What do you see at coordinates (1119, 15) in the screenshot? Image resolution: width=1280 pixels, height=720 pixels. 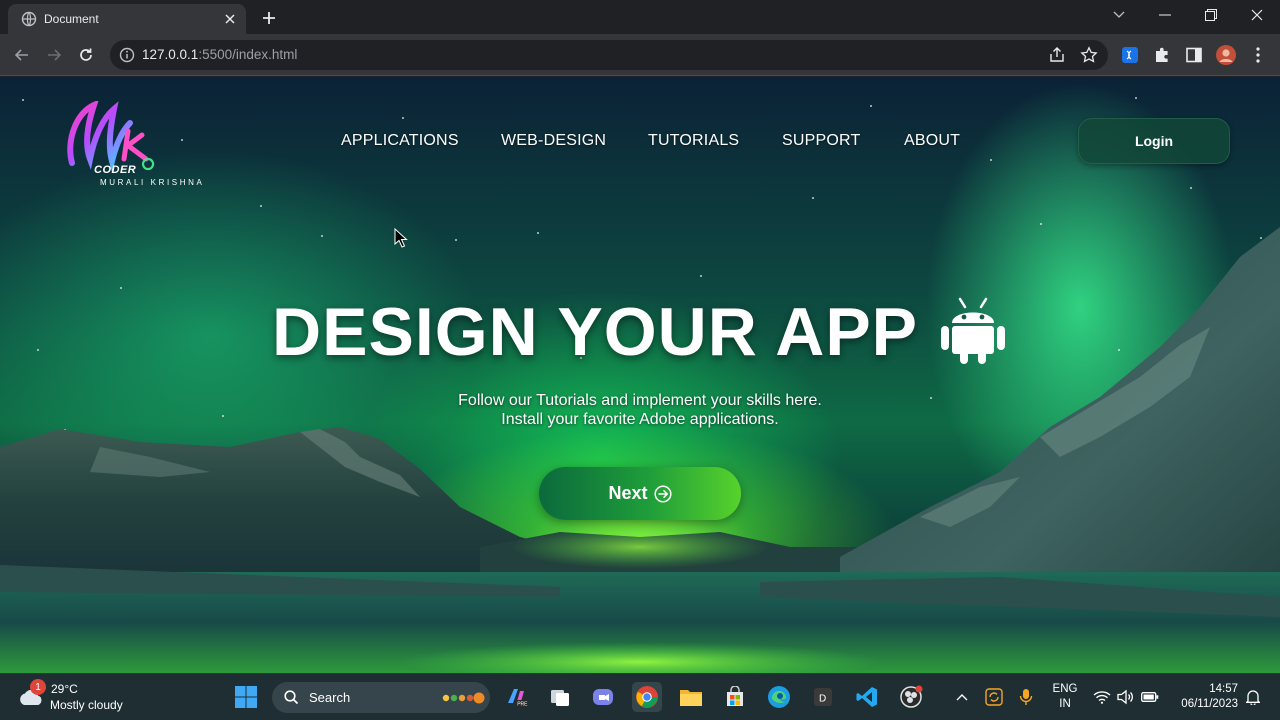 I see `tab-search-icon` at bounding box center [1119, 15].